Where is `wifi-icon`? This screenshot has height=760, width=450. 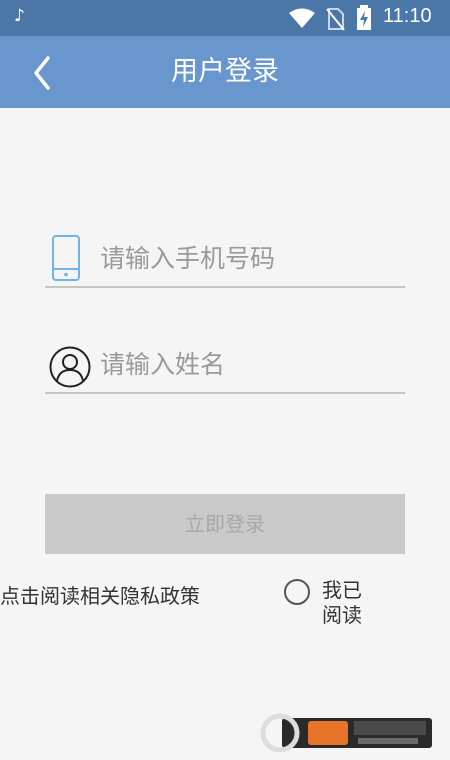
wifi-icon is located at coordinates (302, 18).